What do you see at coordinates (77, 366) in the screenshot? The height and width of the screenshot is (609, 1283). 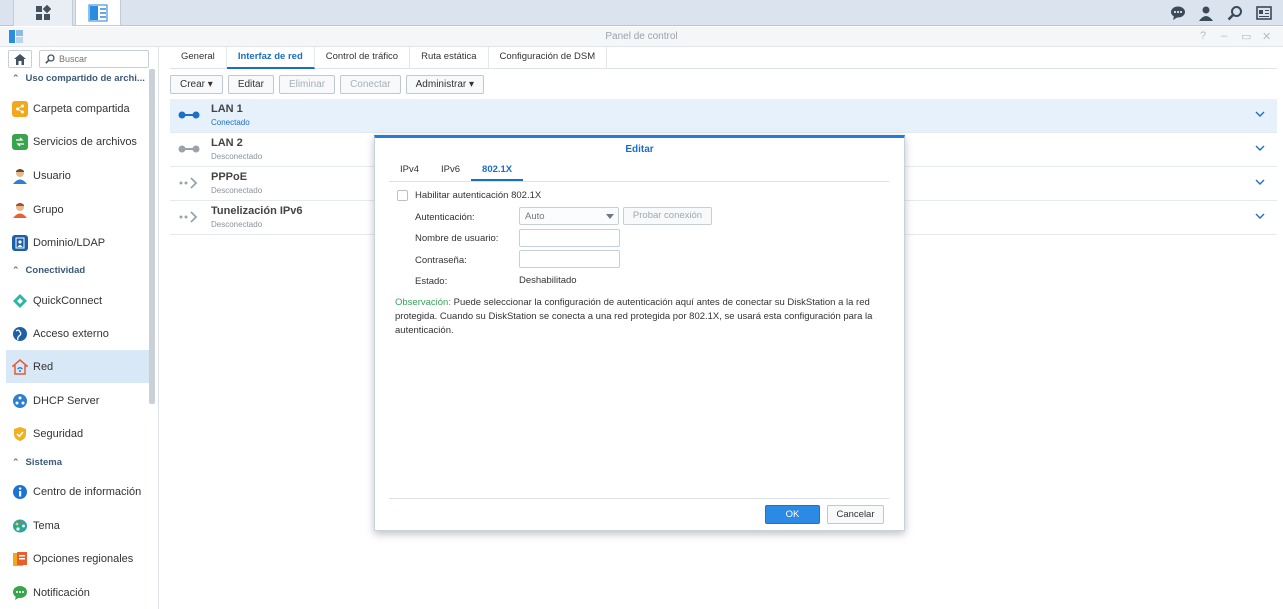 I see `sidebar-item-network: Red` at bounding box center [77, 366].